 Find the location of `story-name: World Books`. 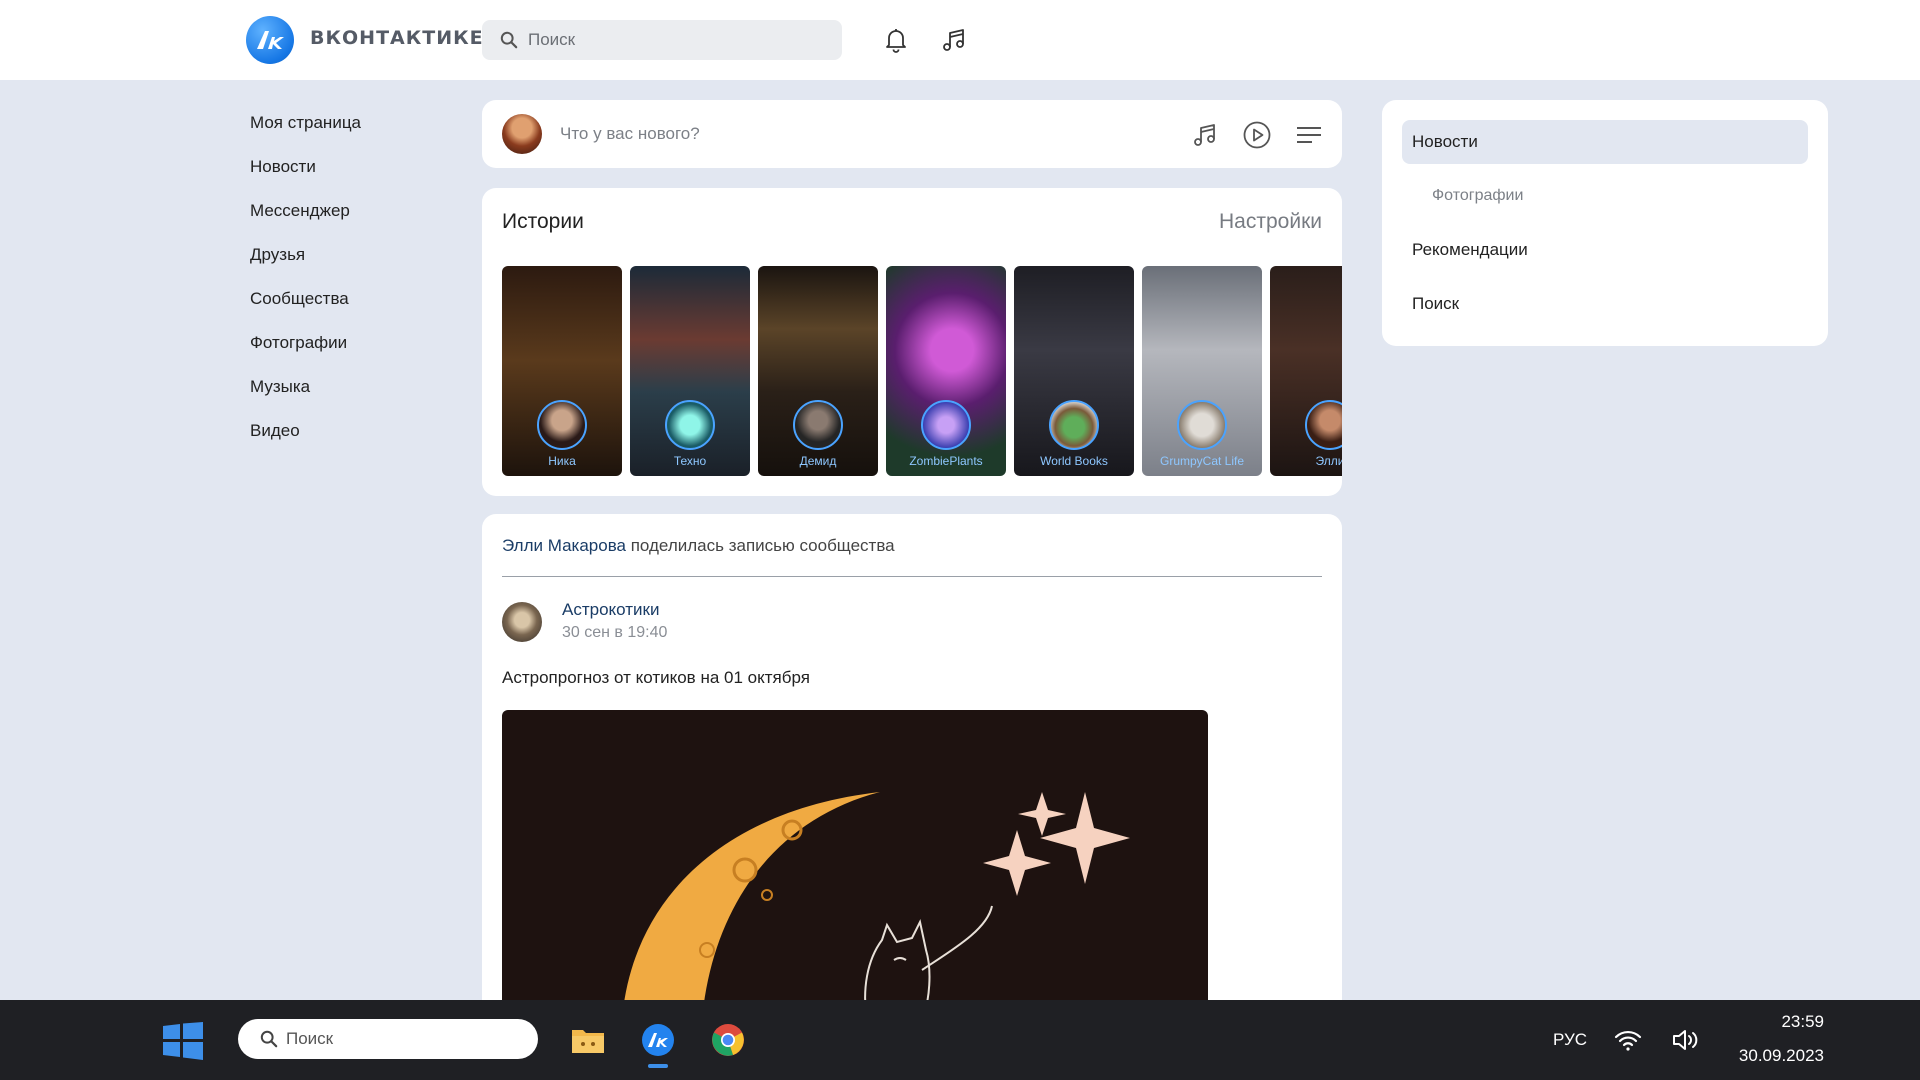

story-name: World Books is located at coordinates (1074, 461).